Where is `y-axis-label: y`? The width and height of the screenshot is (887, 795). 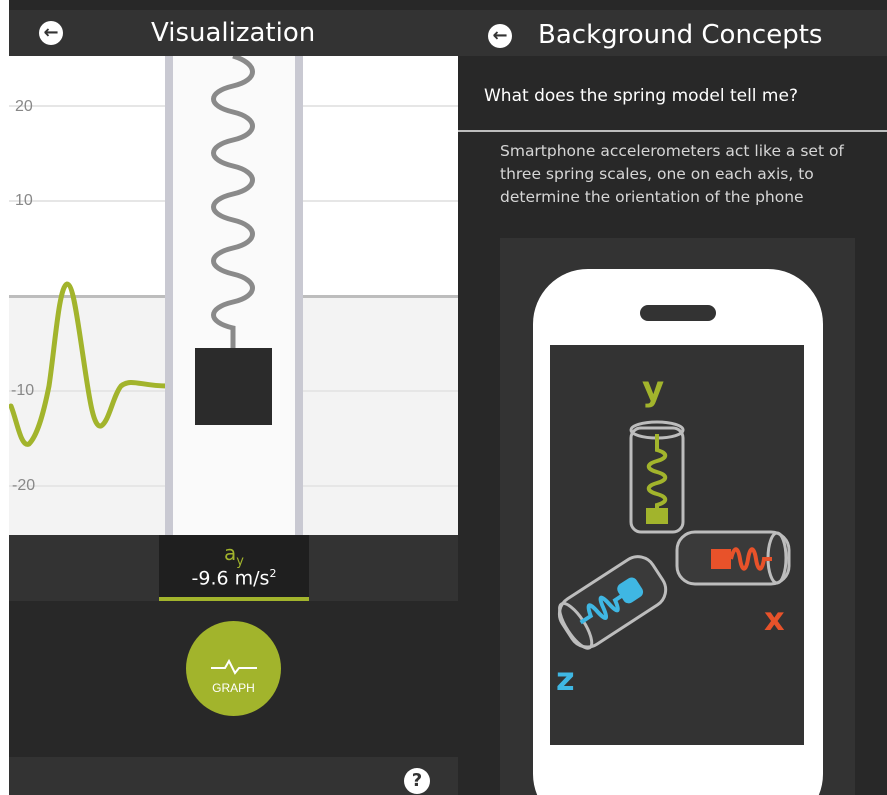 y-axis-label: y is located at coordinates (653, 389).